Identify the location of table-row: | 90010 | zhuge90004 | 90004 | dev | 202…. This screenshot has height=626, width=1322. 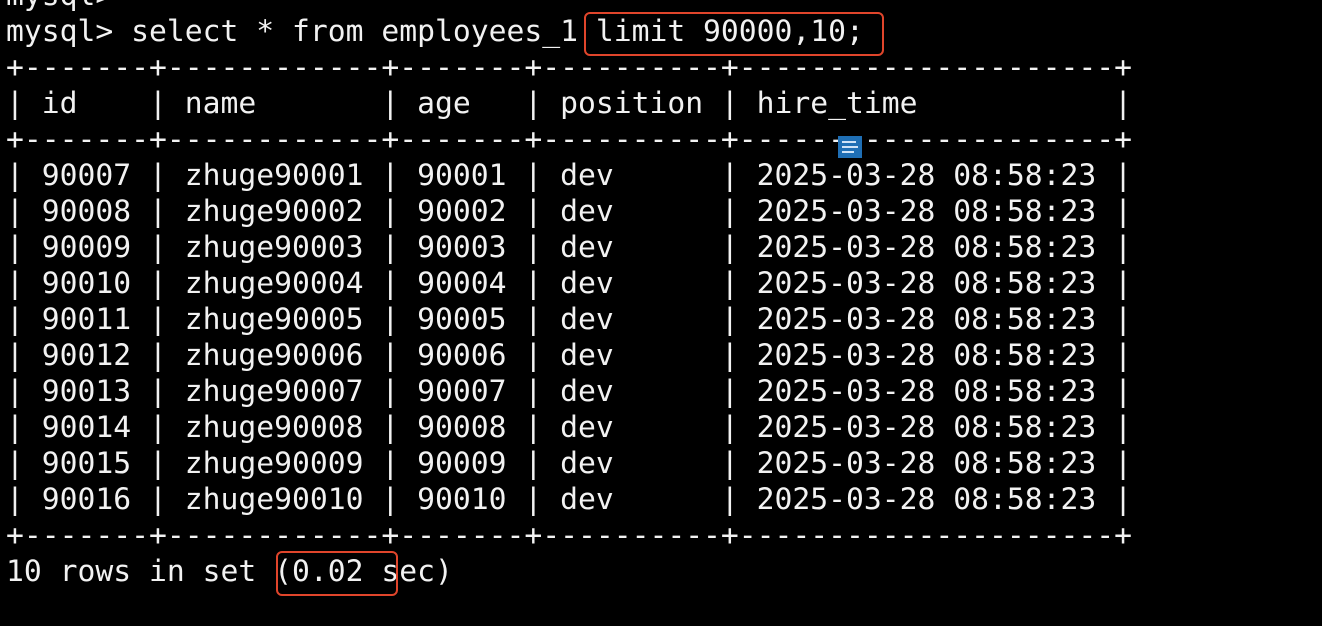
(569, 283).